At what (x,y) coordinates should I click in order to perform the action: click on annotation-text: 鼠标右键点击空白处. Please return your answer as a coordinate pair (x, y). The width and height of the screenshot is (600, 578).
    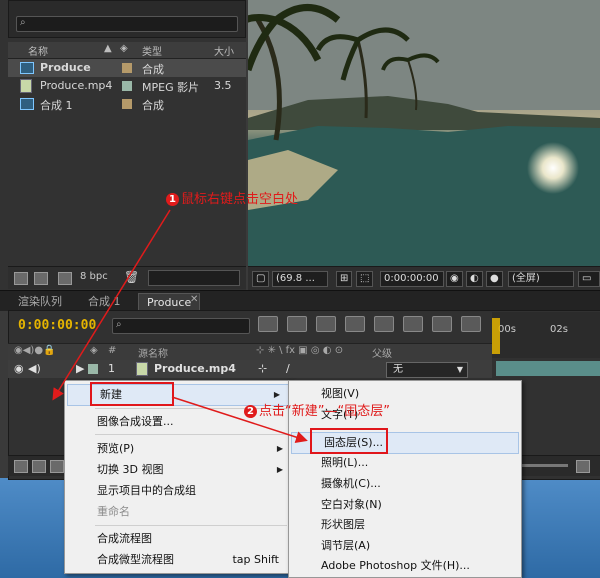
    Looking at the image, I should click on (240, 199).